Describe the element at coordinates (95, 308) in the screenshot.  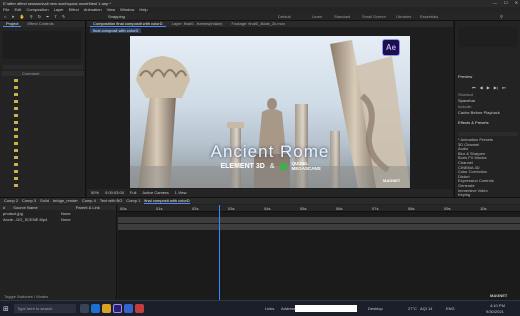
I see `edge-icon` at that location.